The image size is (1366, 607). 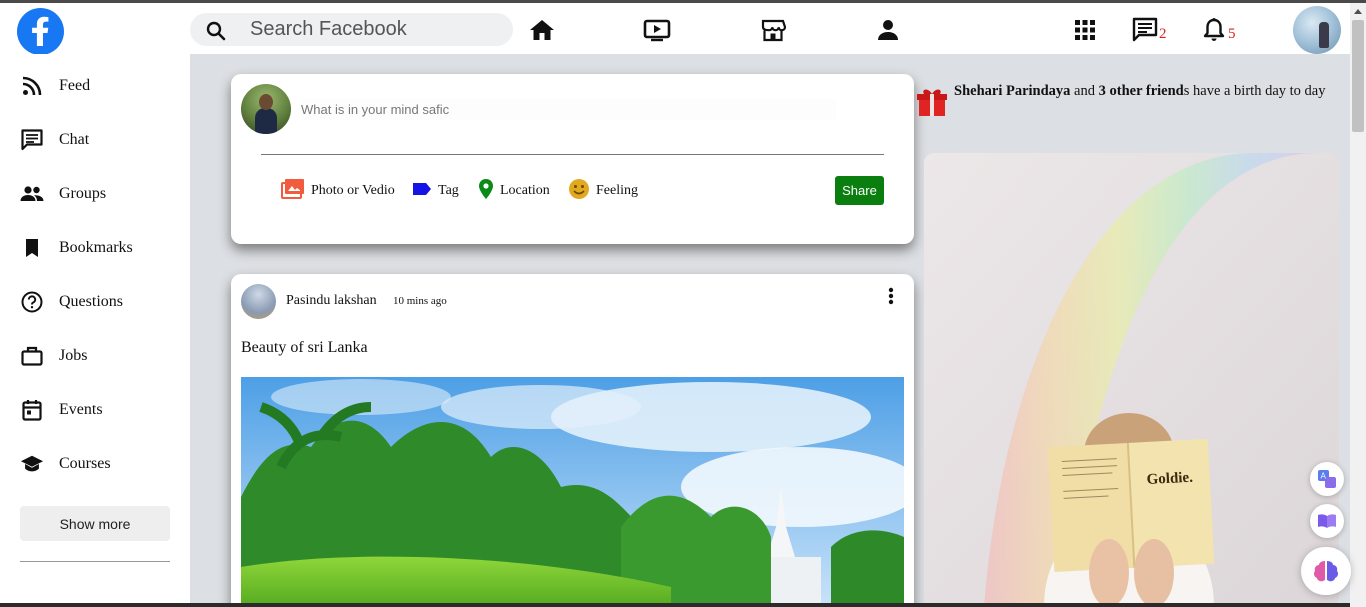 I want to click on bookmark-icon, so click(x=32, y=248).